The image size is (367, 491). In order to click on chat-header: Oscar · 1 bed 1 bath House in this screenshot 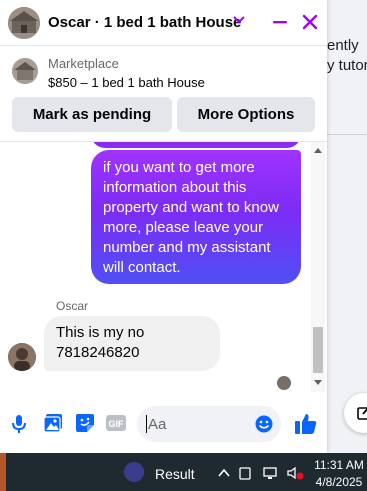, I will do `click(163, 23)`.